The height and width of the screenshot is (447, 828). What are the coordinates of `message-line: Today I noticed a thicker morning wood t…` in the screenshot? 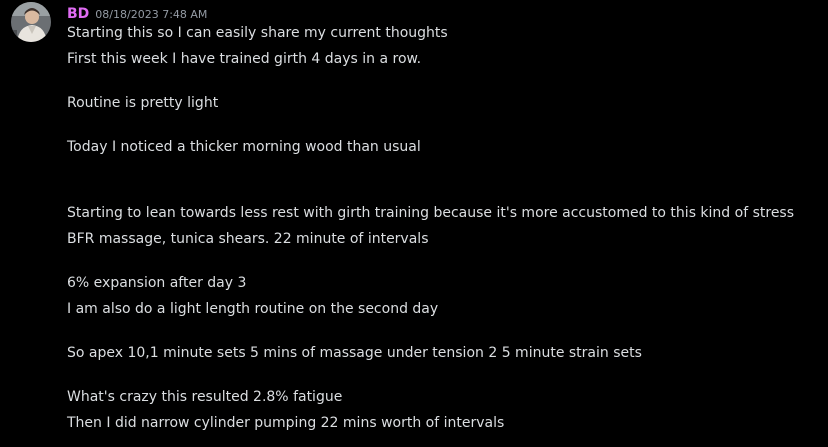 It's located at (244, 147).